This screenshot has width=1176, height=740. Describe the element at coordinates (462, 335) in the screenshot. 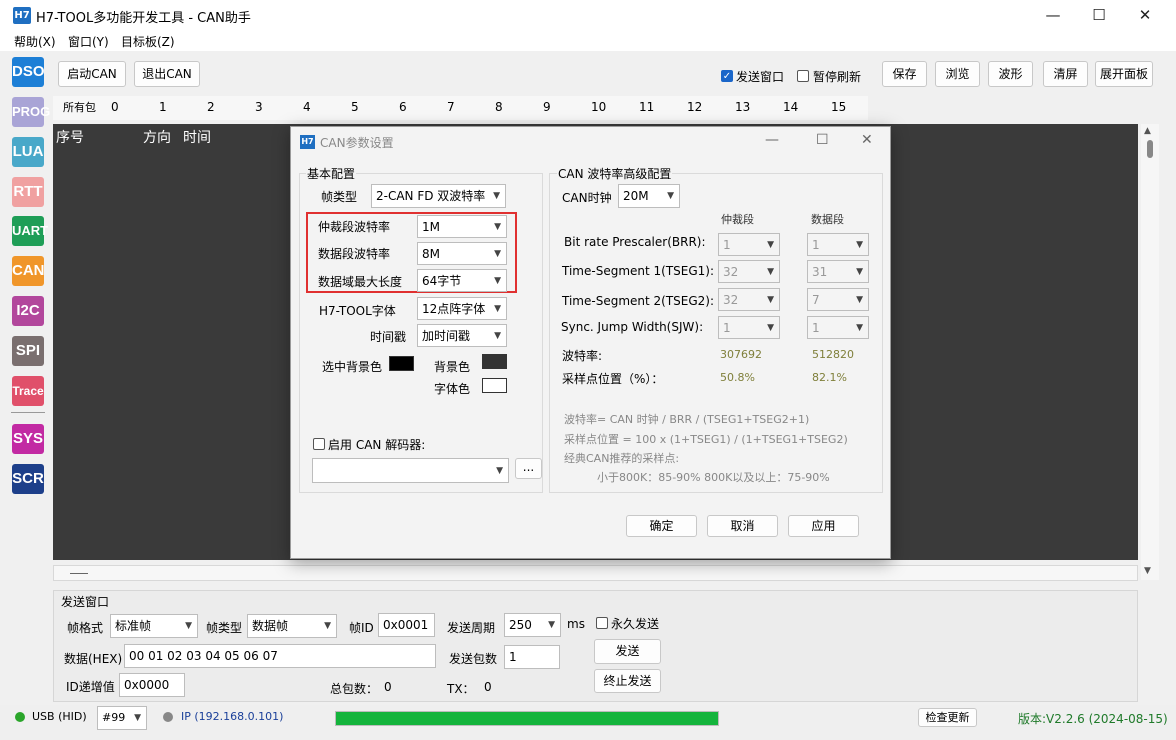

I see `timestamp-select: 加时间戳 ▼` at that location.